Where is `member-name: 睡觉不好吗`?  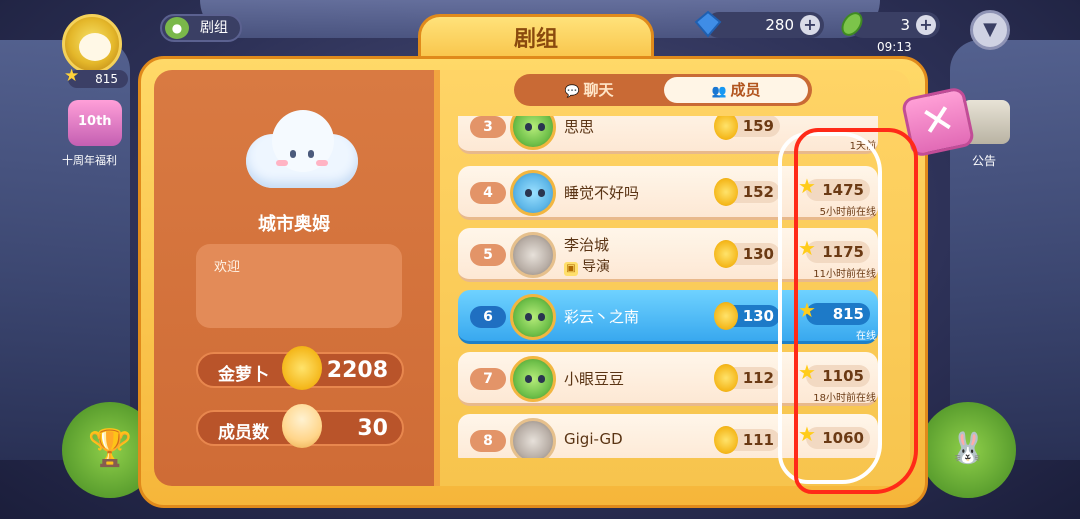 member-name: 睡觉不好吗 is located at coordinates (602, 193).